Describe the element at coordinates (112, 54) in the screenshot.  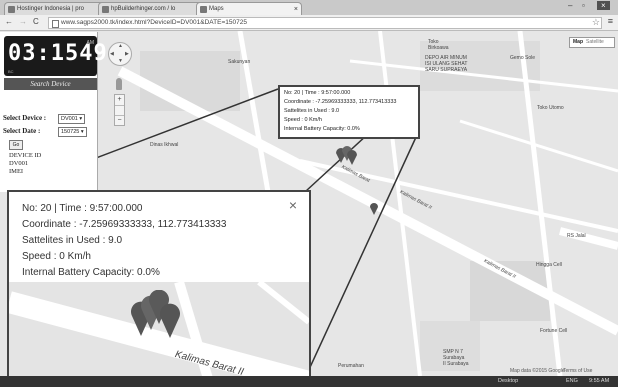
I see `pan-left-icon: ◀` at that location.